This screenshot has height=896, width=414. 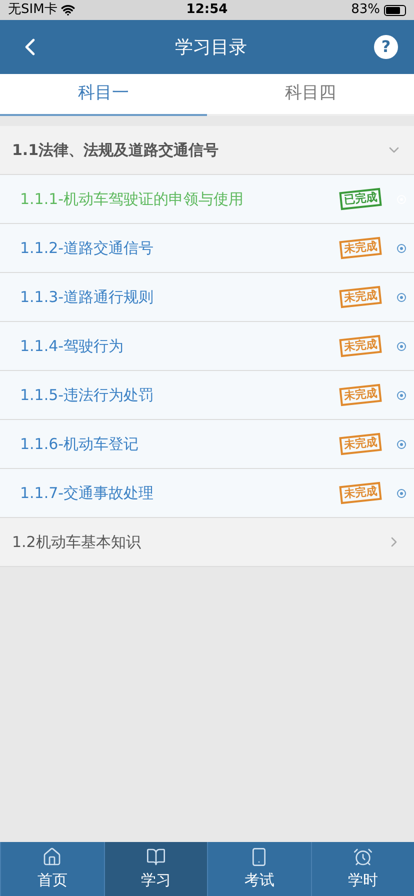 What do you see at coordinates (386, 47) in the screenshot?
I see `help-button: ?` at bounding box center [386, 47].